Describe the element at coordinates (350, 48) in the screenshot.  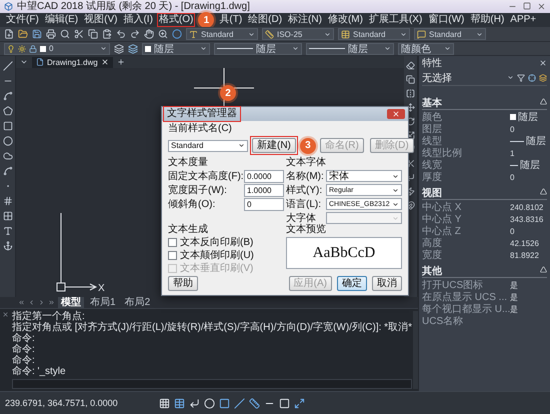
I see `lineweight-dropdown: 随层` at that location.